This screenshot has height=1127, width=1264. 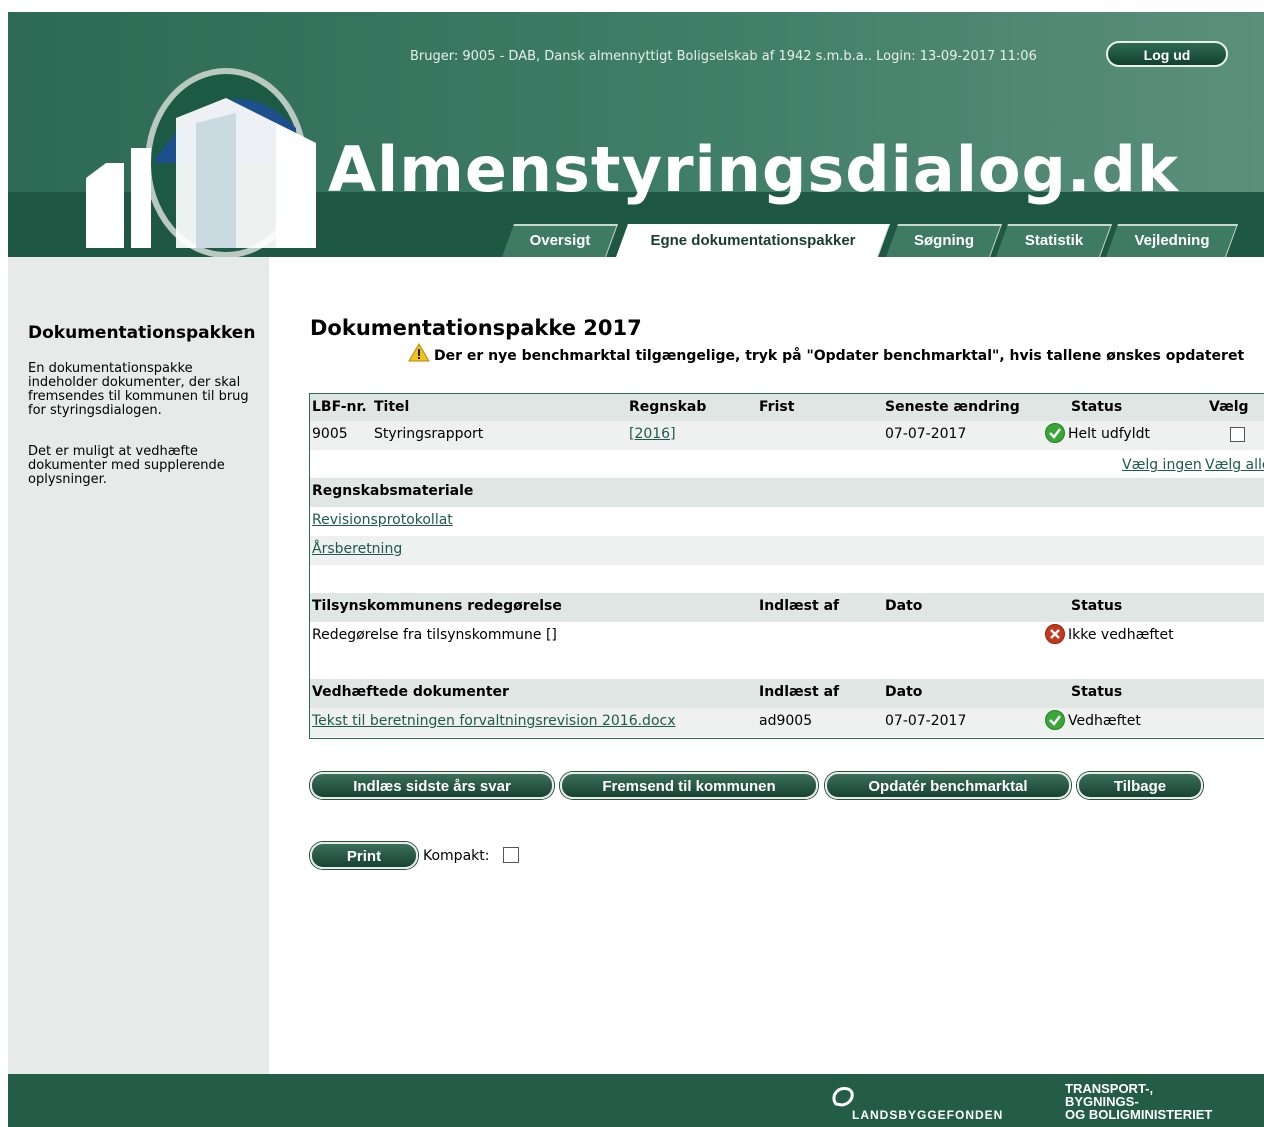 I want to click on list-item: Revisionsprotokollat, so click(x=787, y=521).